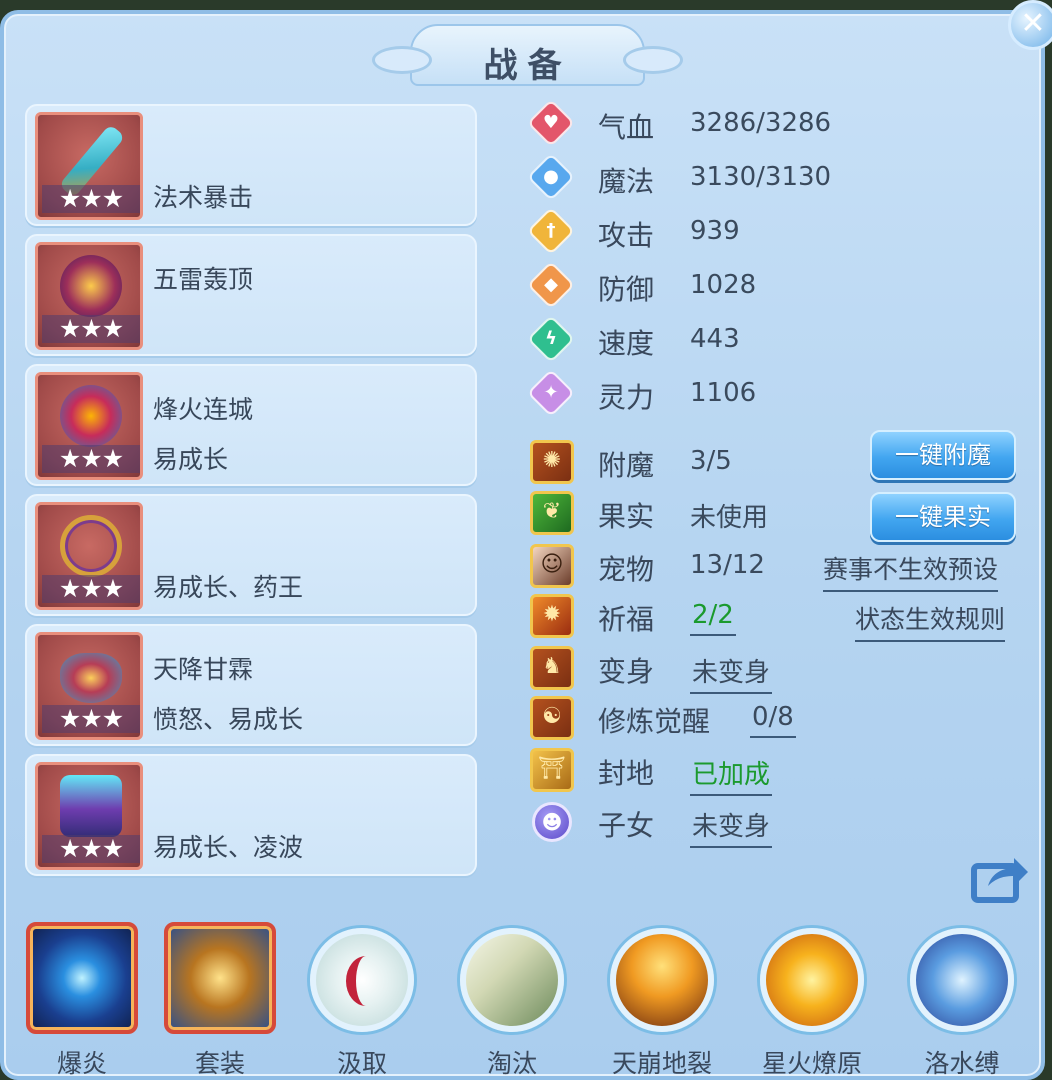 This screenshot has height=1080, width=1052. I want to click on stat-value: 3286/3286, so click(761, 123).